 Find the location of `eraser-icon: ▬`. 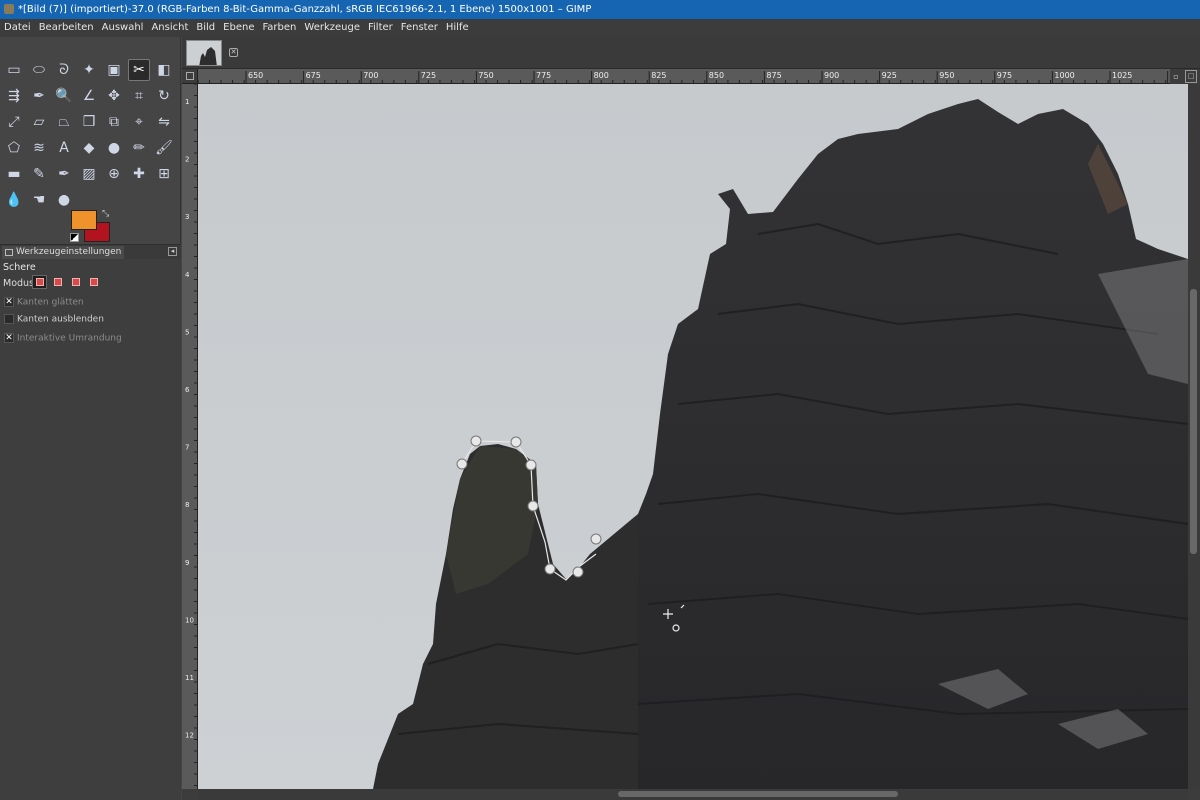

eraser-icon: ▬ is located at coordinates (14, 174).